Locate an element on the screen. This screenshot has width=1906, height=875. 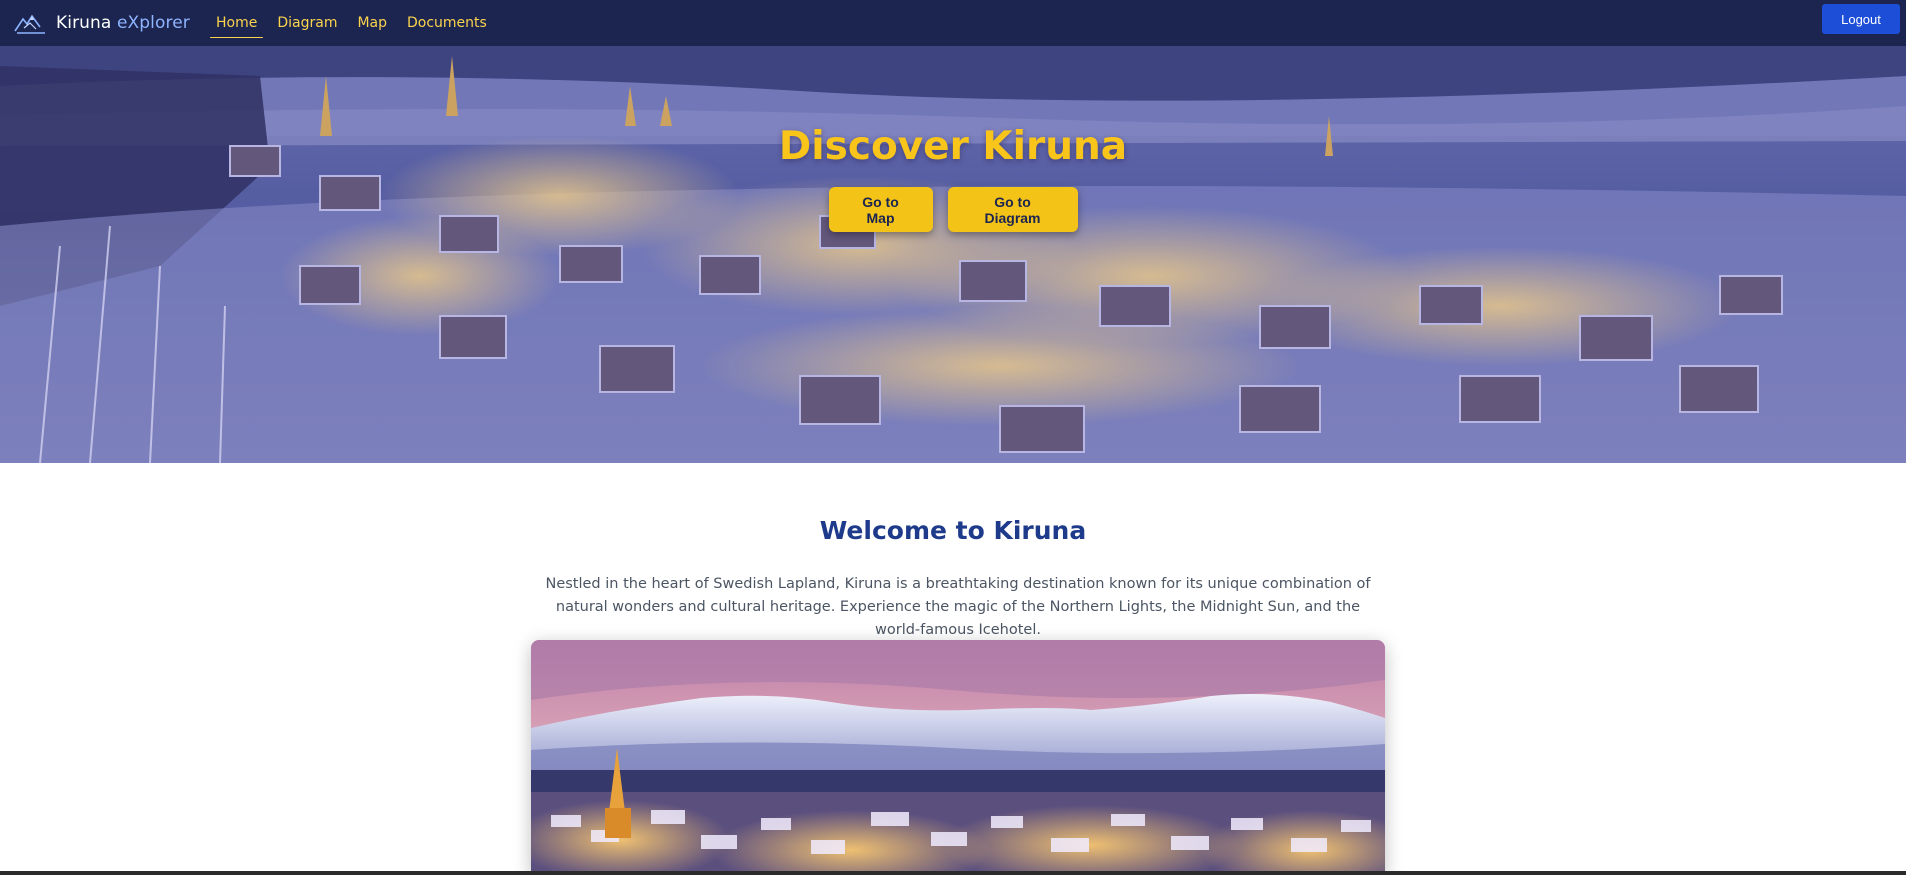
bottom-edge is located at coordinates (953, 873).